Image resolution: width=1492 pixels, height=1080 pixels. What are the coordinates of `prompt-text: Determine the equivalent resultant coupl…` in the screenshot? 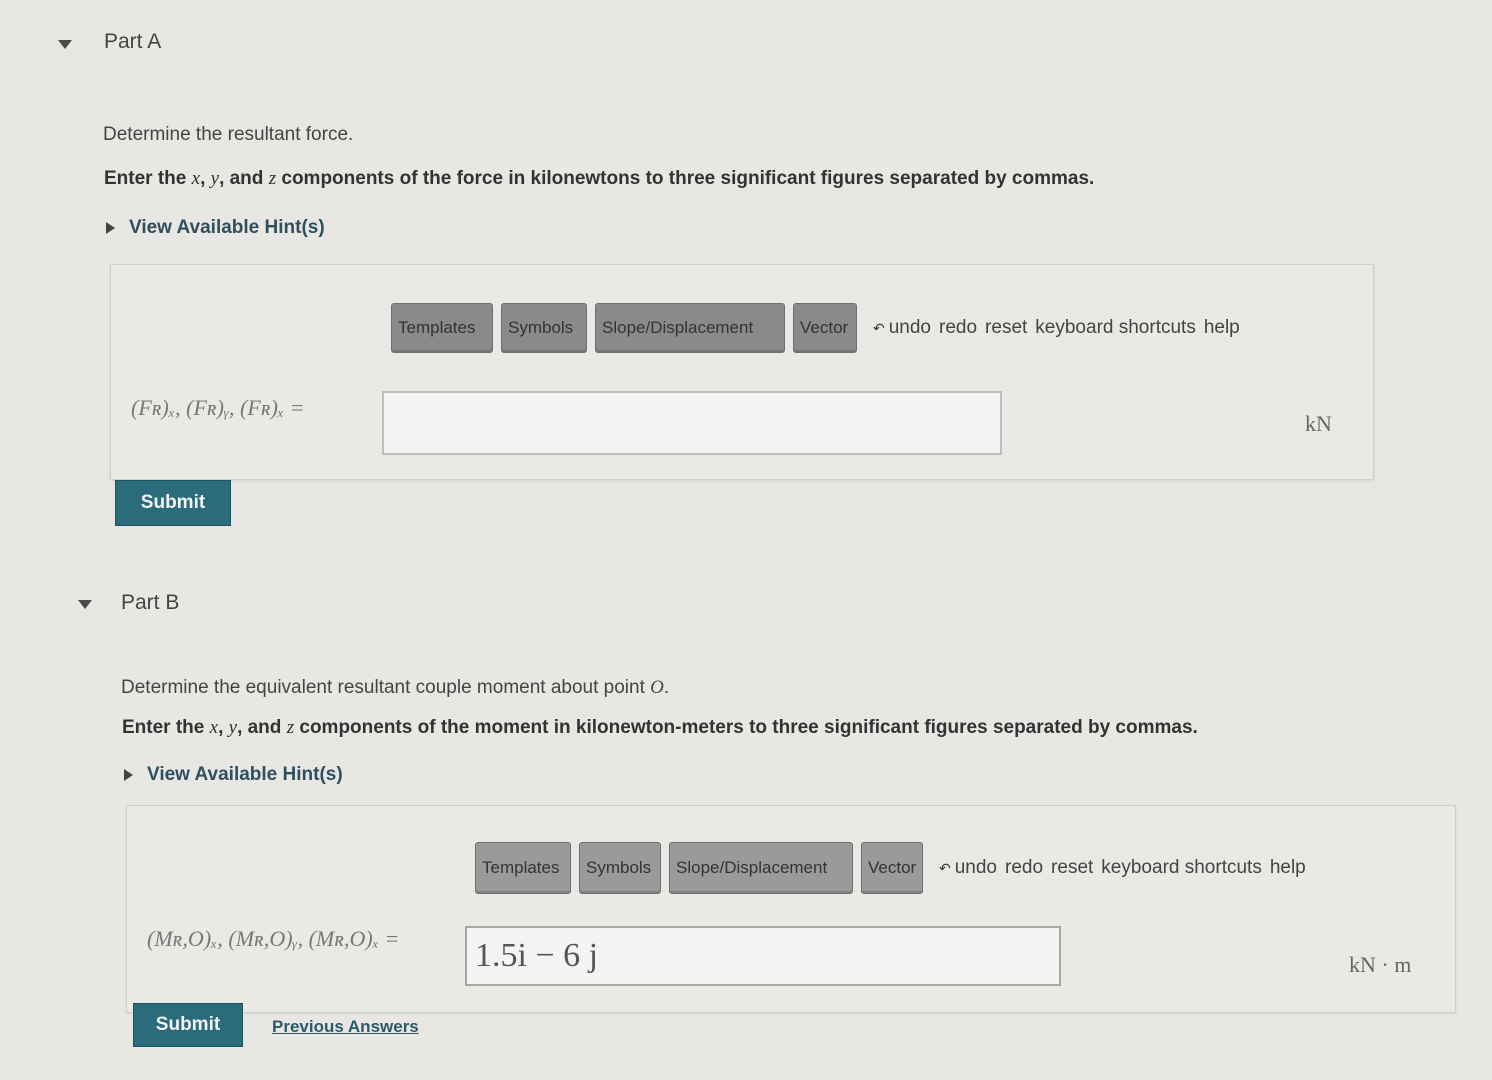 It's located at (386, 687).